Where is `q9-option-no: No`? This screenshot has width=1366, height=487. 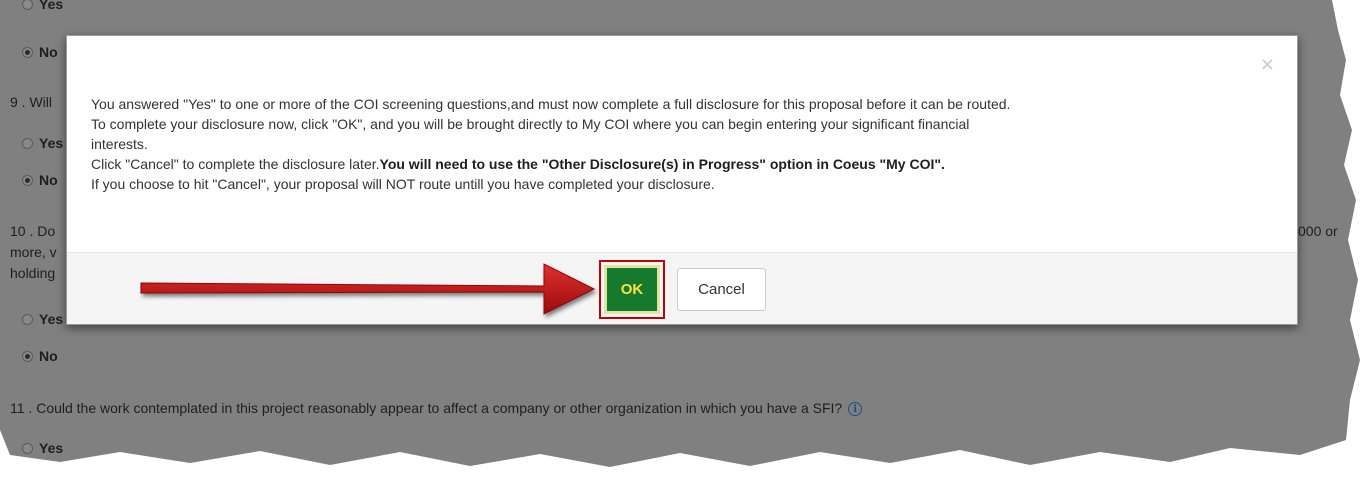 q9-option-no: No is located at coordinates (40, 180).